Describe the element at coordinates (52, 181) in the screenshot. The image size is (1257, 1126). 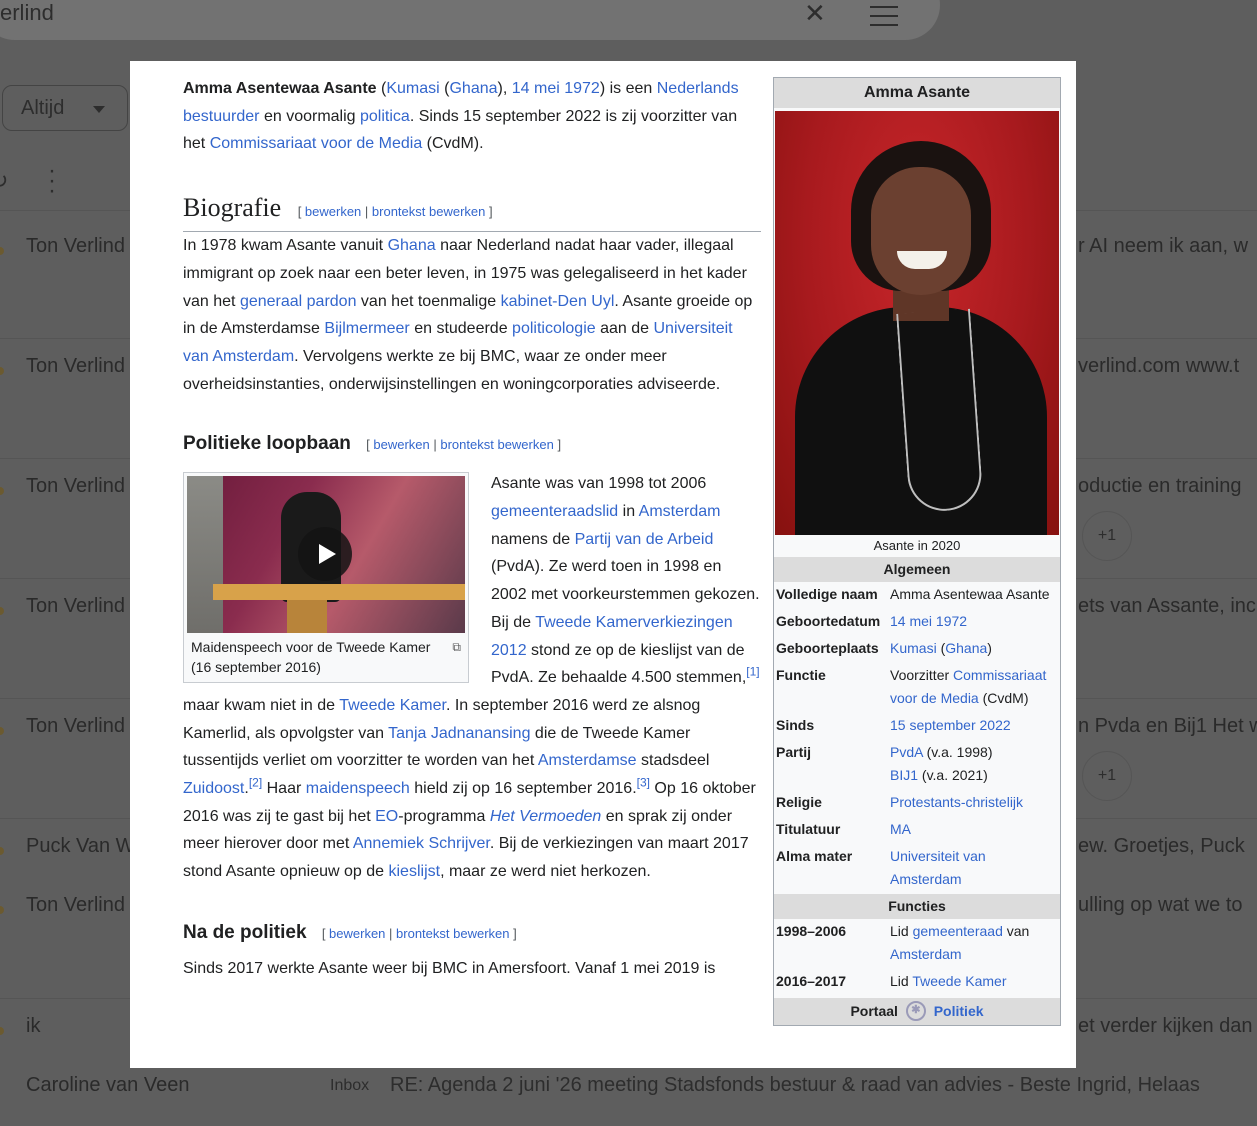
I see `more-options-icon: · · ·` at that location.